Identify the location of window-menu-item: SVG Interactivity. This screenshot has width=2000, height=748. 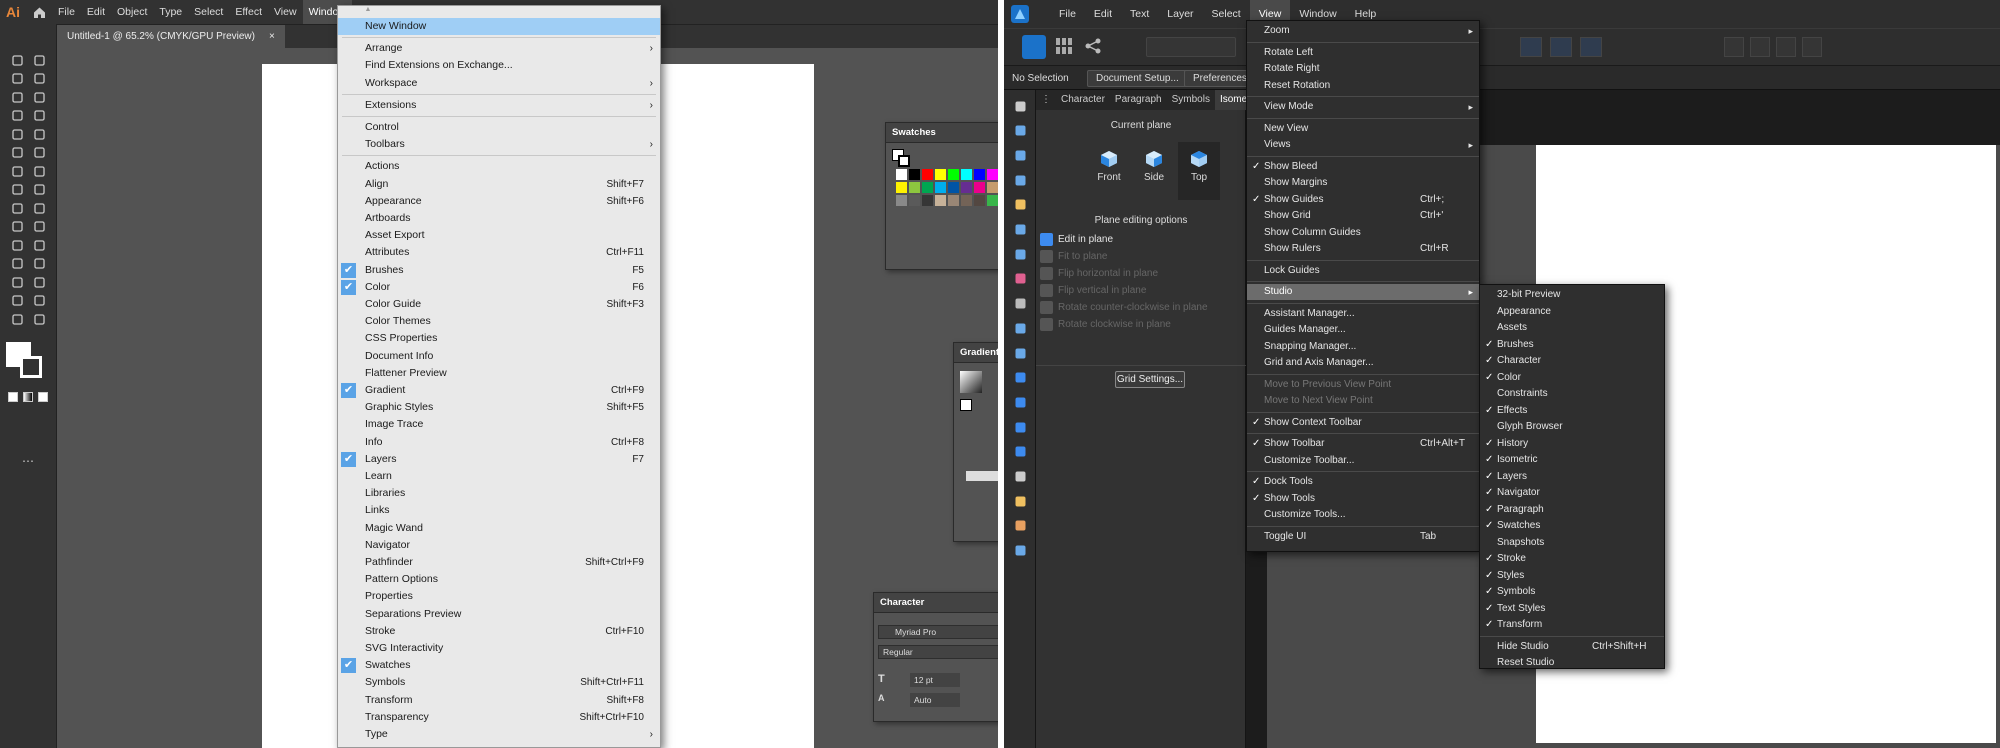
(499, 648).